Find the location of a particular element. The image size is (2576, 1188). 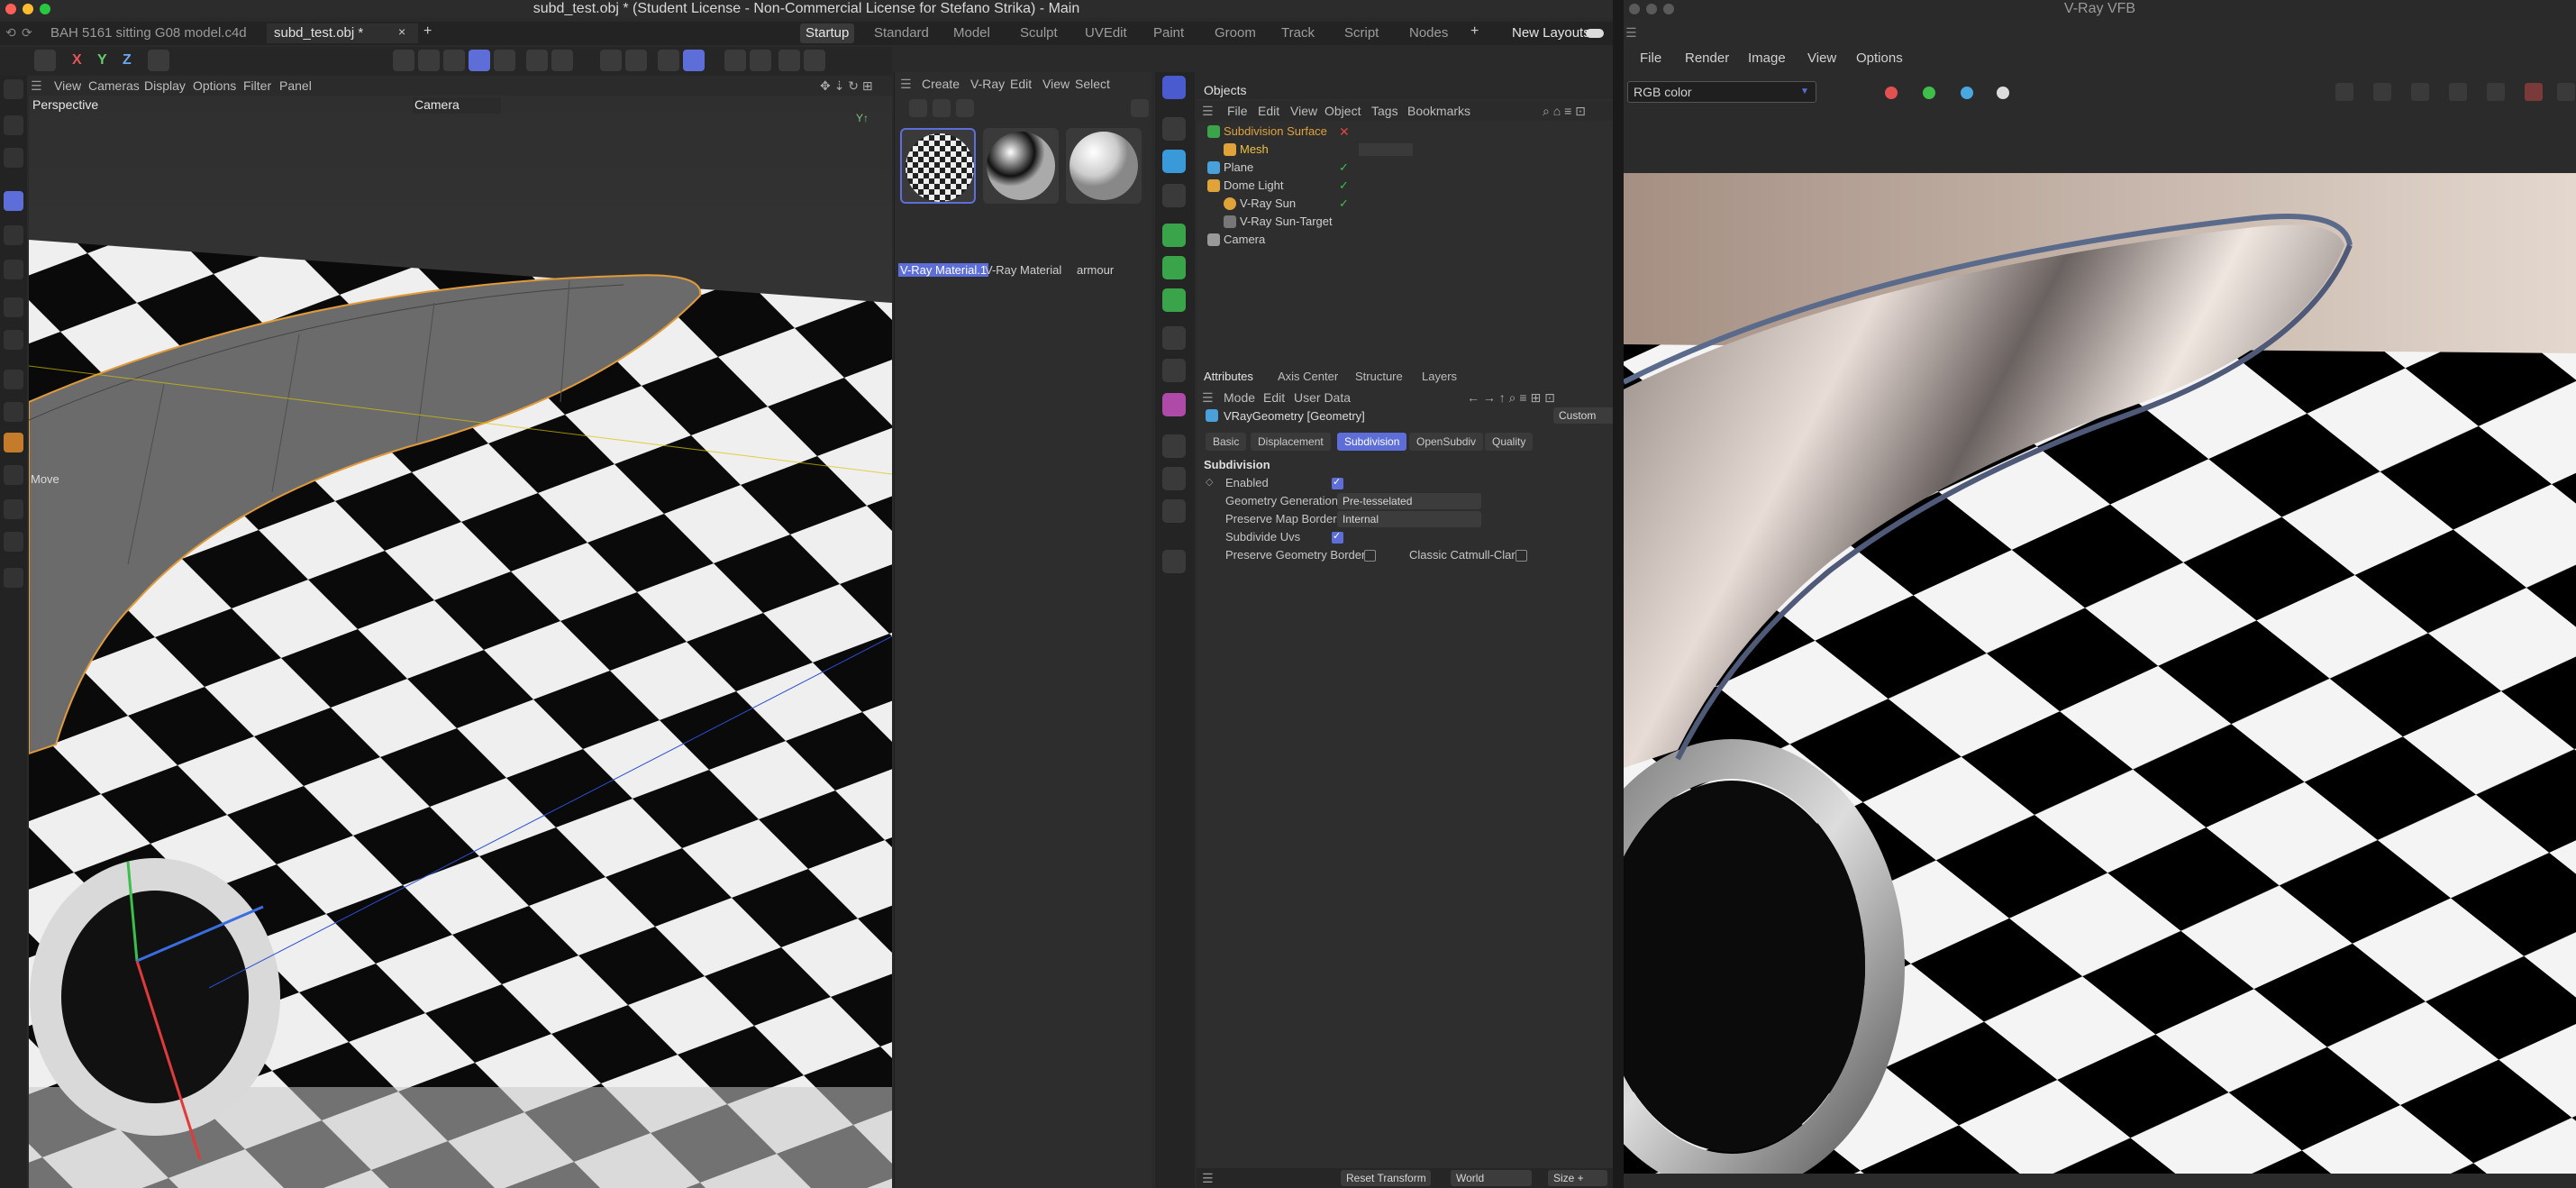

alpha-channel-button is located at coordinates (2003, 93).